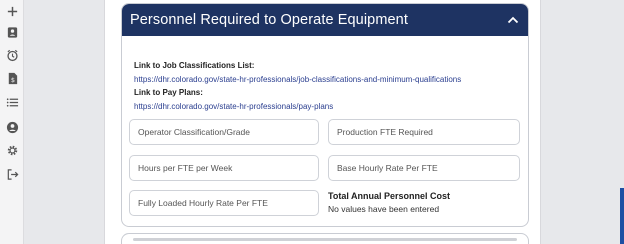 This screenshot has width=624, height=244. I want to click on section-header: Personnel Required to Operate Equipment, so click(325, 20).